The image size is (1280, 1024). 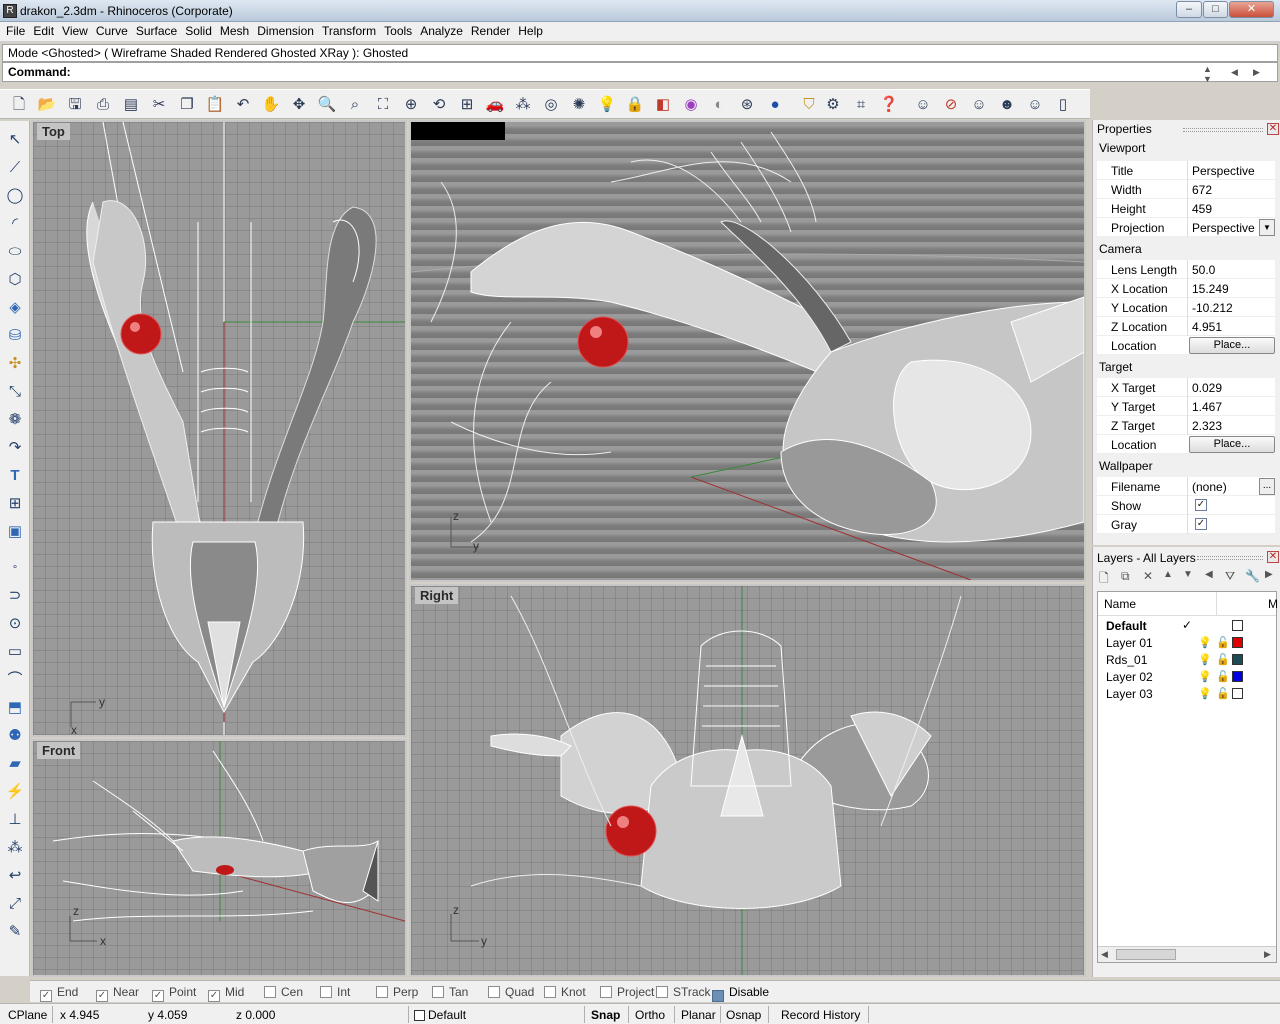 I want to click on lock-icon: 🔒, so click(x=635, y=105).